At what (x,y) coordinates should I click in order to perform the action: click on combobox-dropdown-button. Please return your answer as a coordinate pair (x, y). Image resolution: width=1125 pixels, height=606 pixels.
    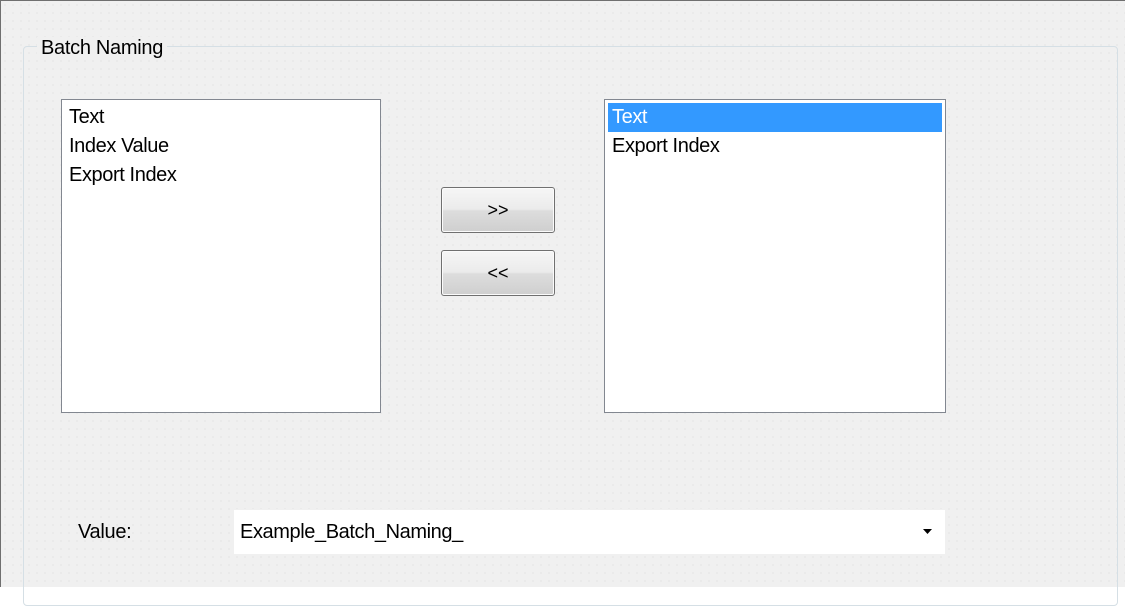
    Looking at the image, I should click on (928, 532).